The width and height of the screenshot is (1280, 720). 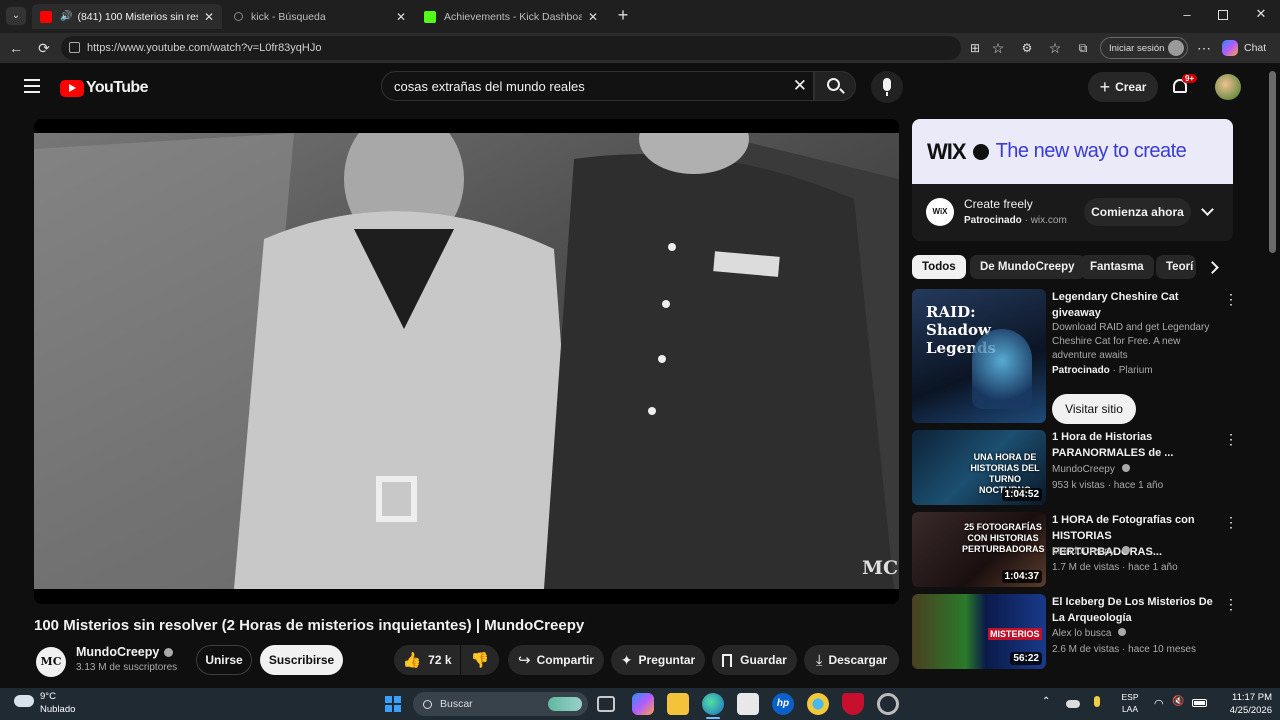 I want to click on sponsored-thumbnail: RAID: Shadow Legends, so click(x=979, y=356).